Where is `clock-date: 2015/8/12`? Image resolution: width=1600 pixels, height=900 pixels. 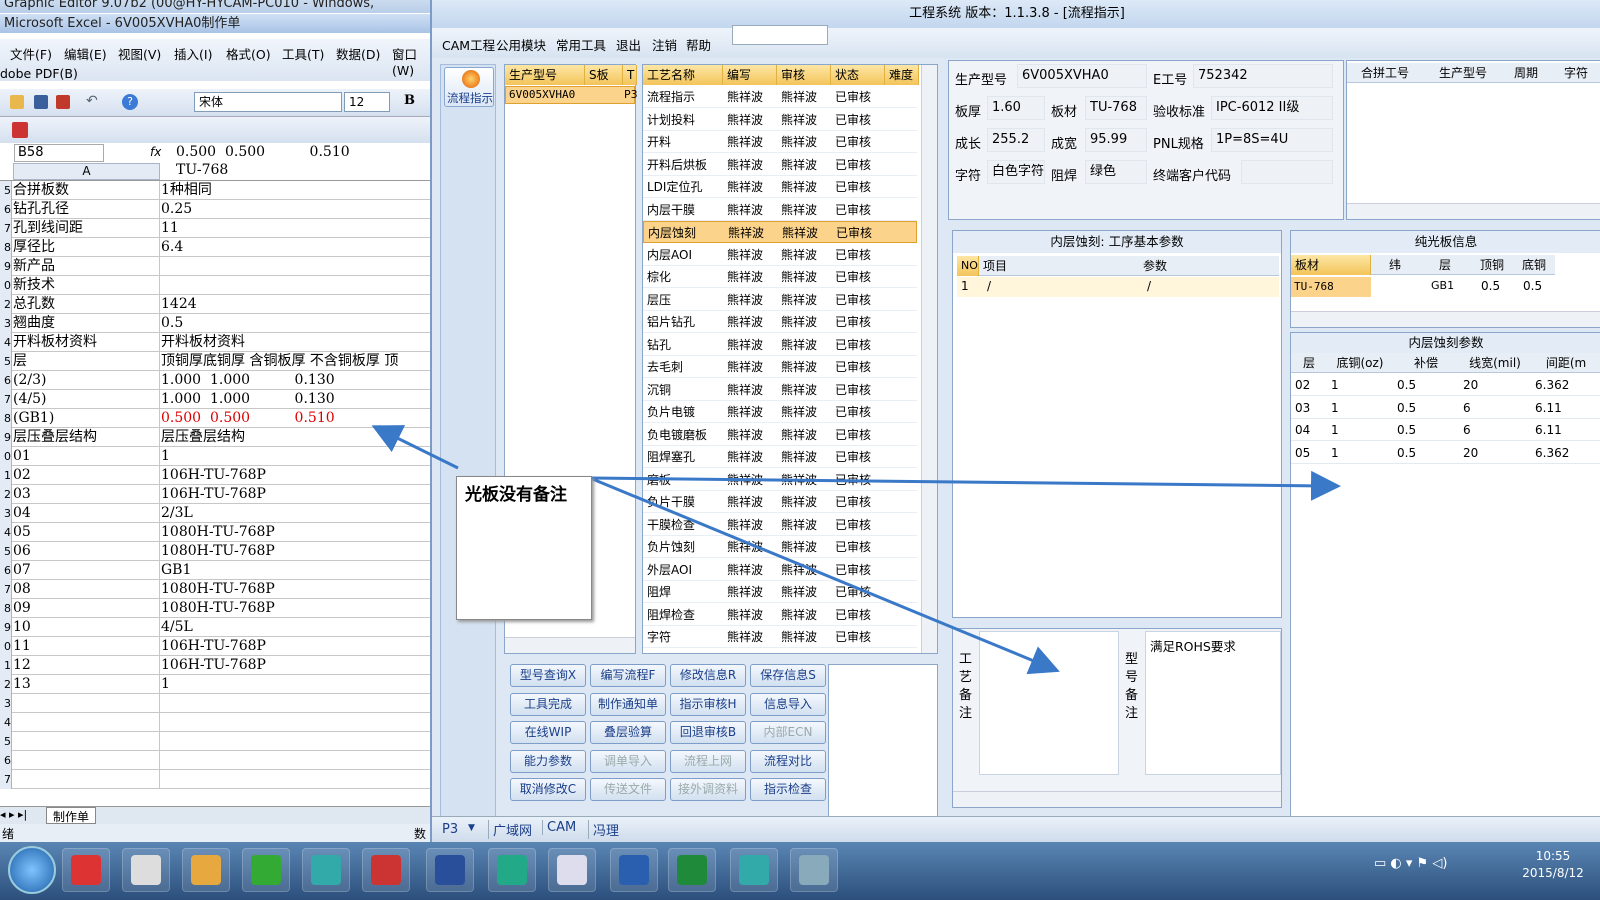
clock-date: 2015/8/12 is located at coordinates (1553, 873).